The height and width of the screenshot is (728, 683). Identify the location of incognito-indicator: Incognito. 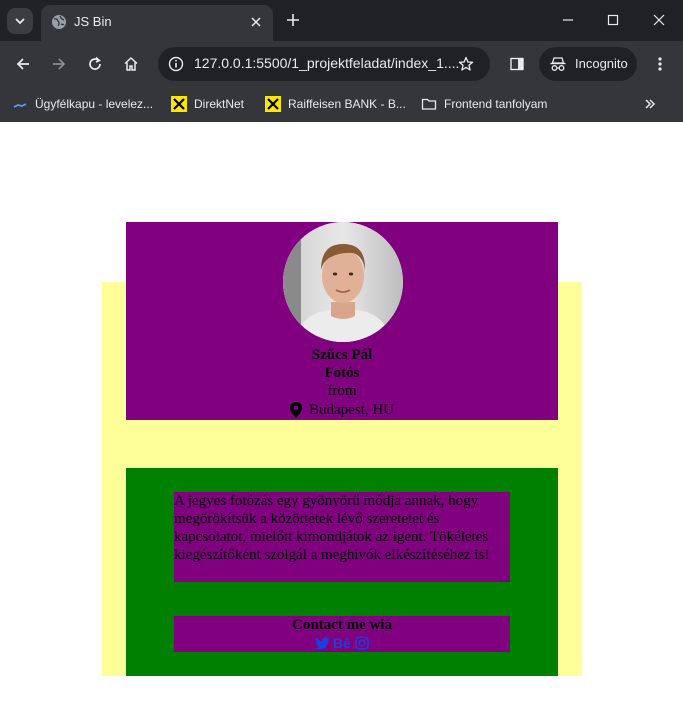
(588, 64).